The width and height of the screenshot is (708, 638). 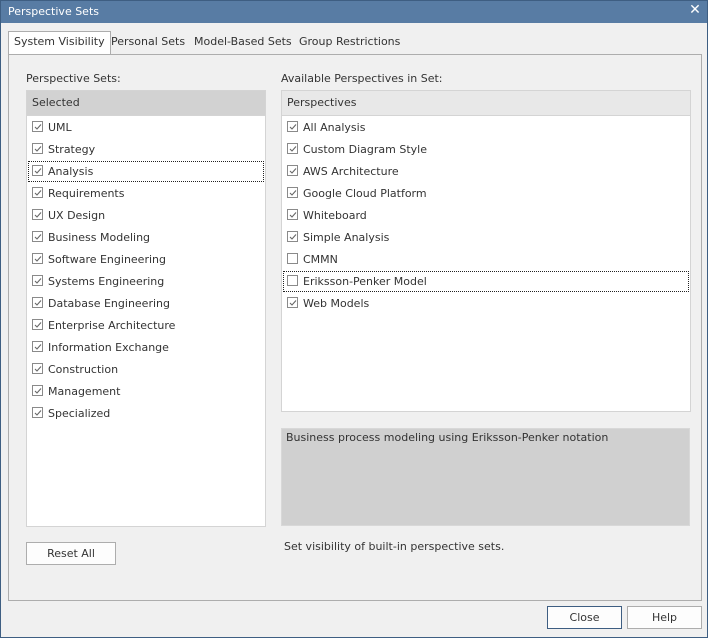 I want to click on perspective-list-item: Custom Diagram Style, so click(x=486, y=149).